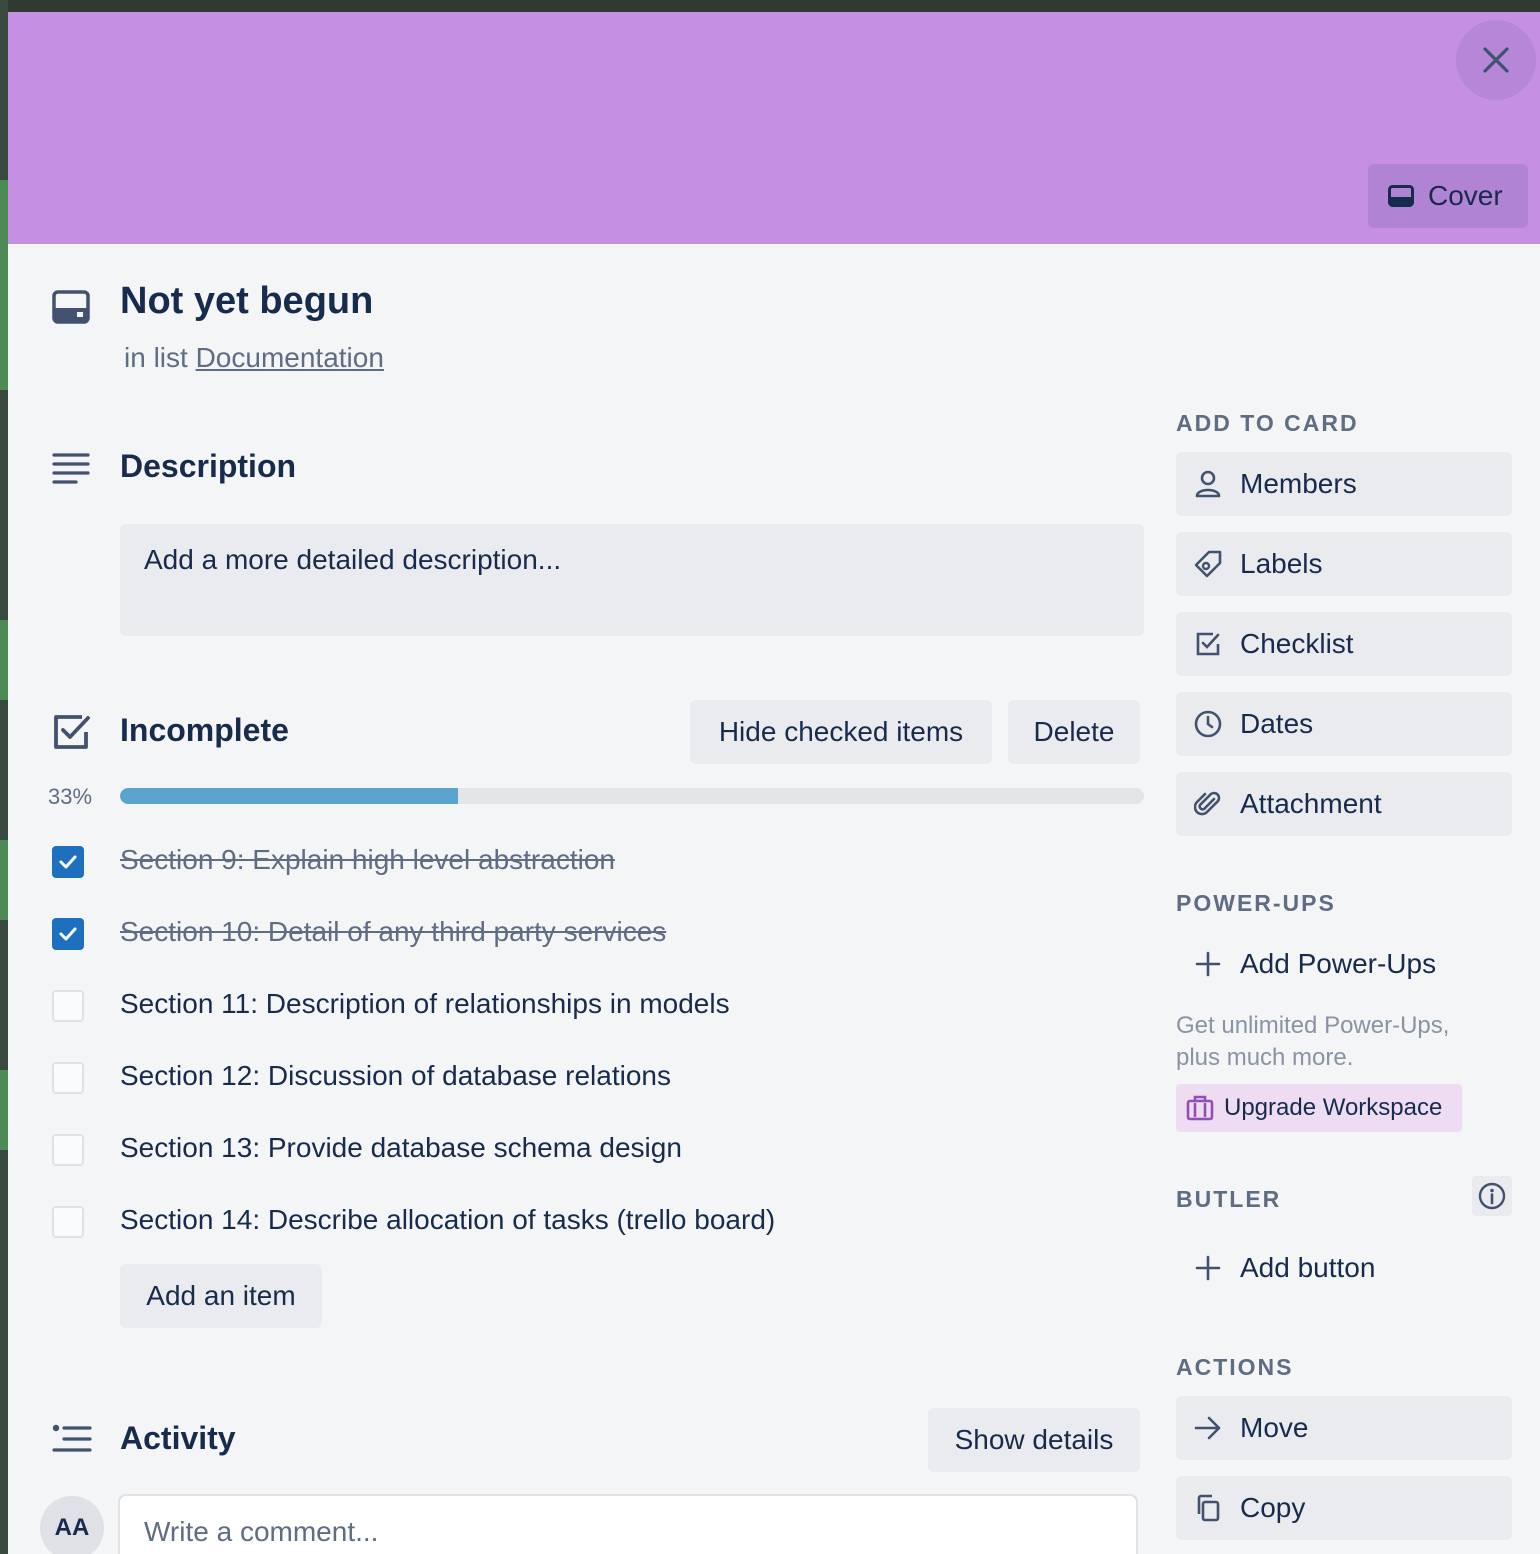  Describe the element at coordinates (1344, 1428) in the screenshot. I see `move-button: Move` at that location.